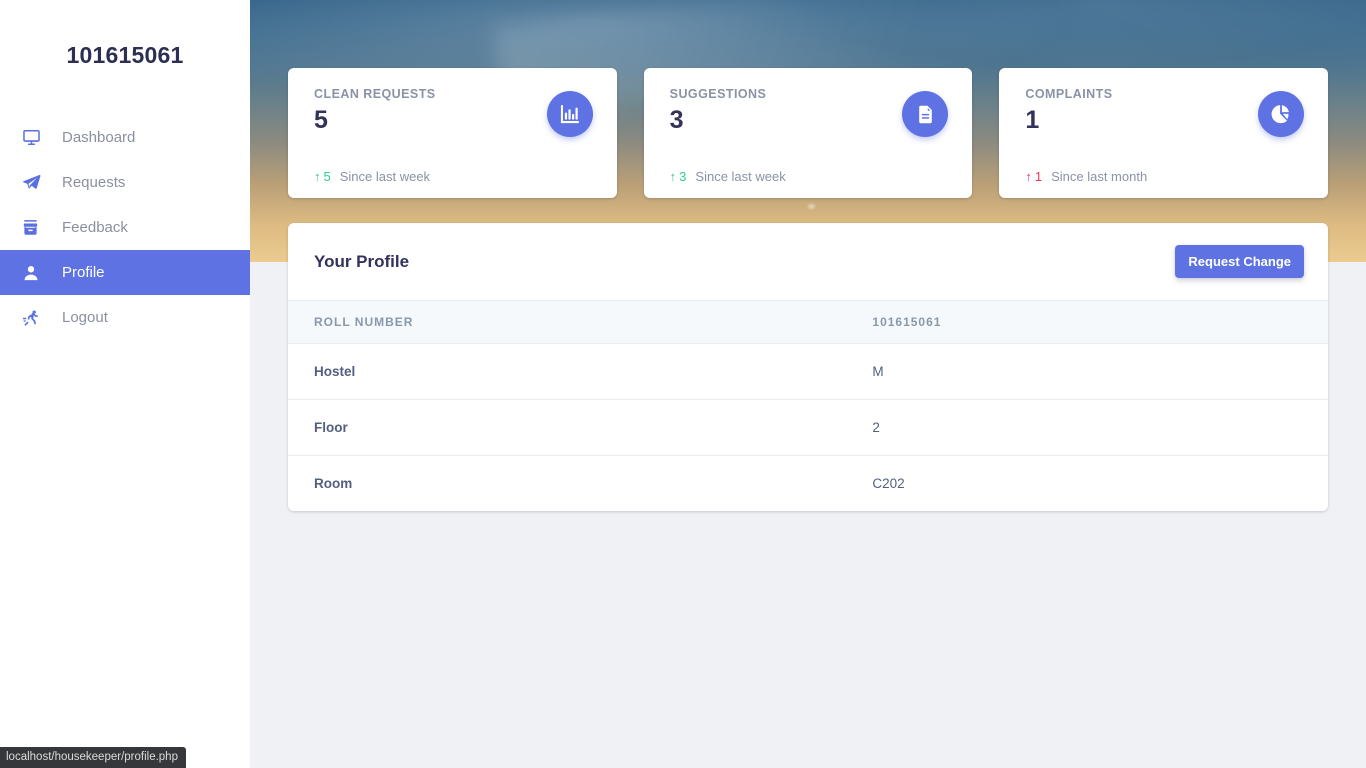  I want to click on profile-table-head: ROLL NUMBER 101615061, so click(808, 322).